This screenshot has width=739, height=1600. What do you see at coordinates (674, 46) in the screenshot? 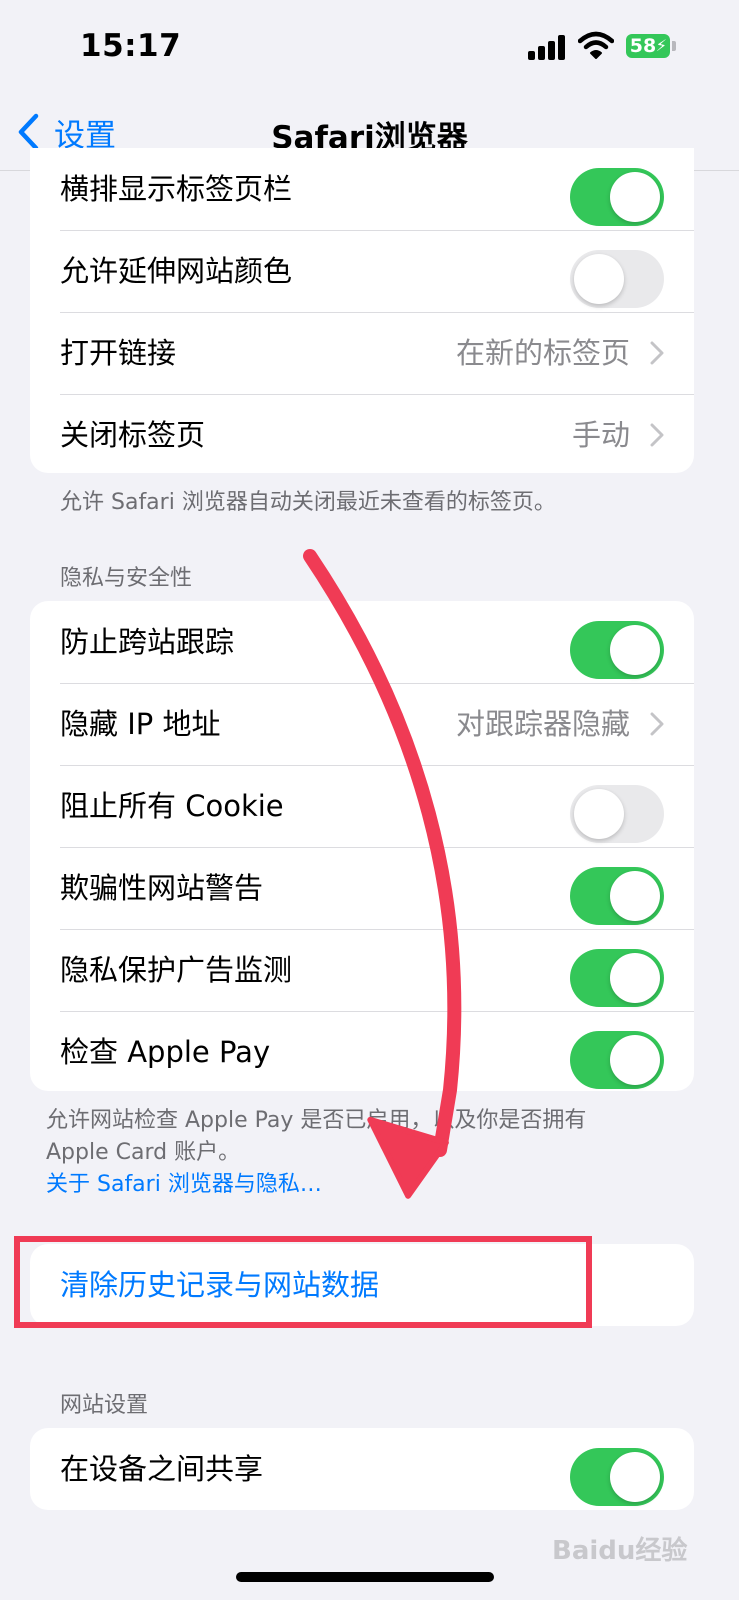
I see `battery-cap` at bounding box center [674, 46].